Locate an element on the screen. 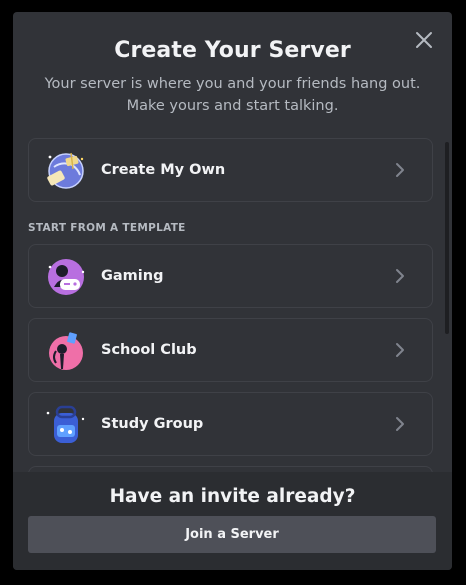 The height and width of the screenshot is (585, 466). template-section-label: START FROM A TEMPLATE is located at coordinates (107, 228).